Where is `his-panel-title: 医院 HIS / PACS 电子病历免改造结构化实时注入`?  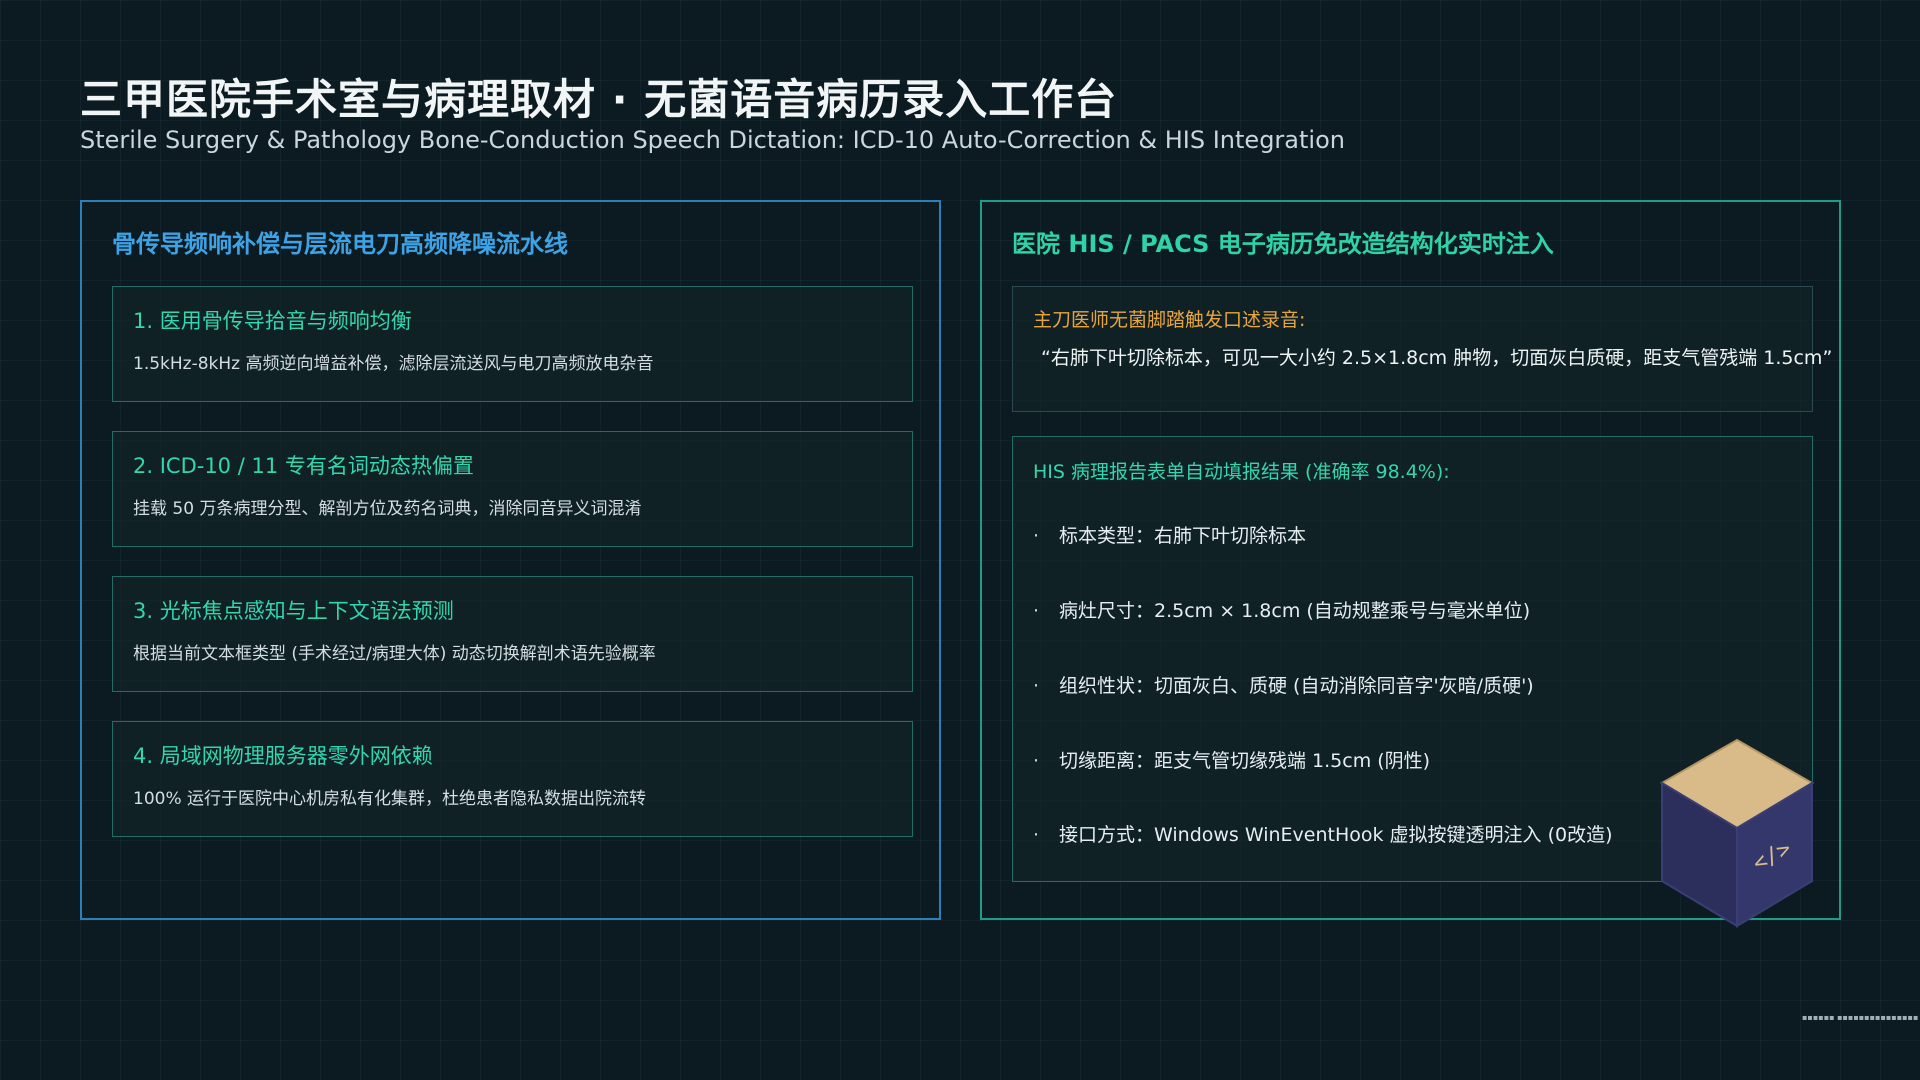 his-panel-title: 医院 HIS / PACS 电子病历免改造结构化实时注入 is located at coordinates (1283, 244).